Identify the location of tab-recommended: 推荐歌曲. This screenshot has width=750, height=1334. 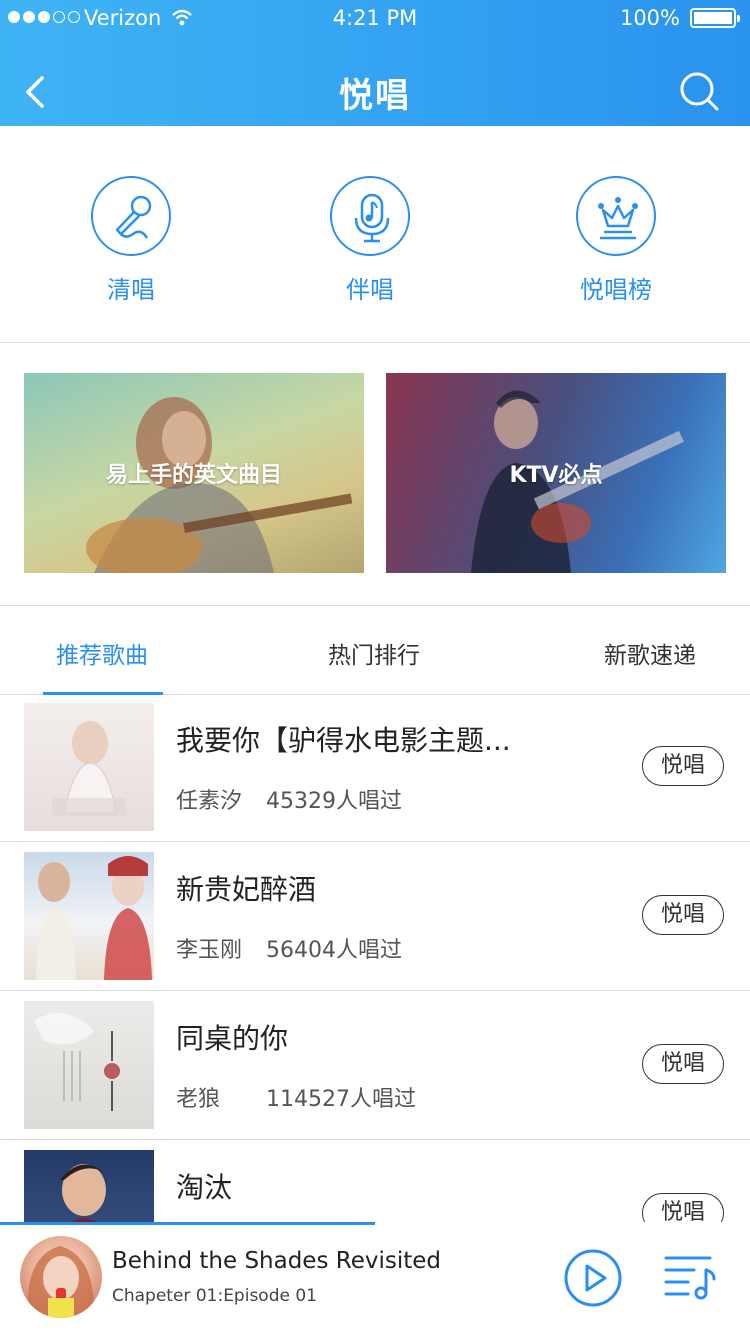
(102, 653).